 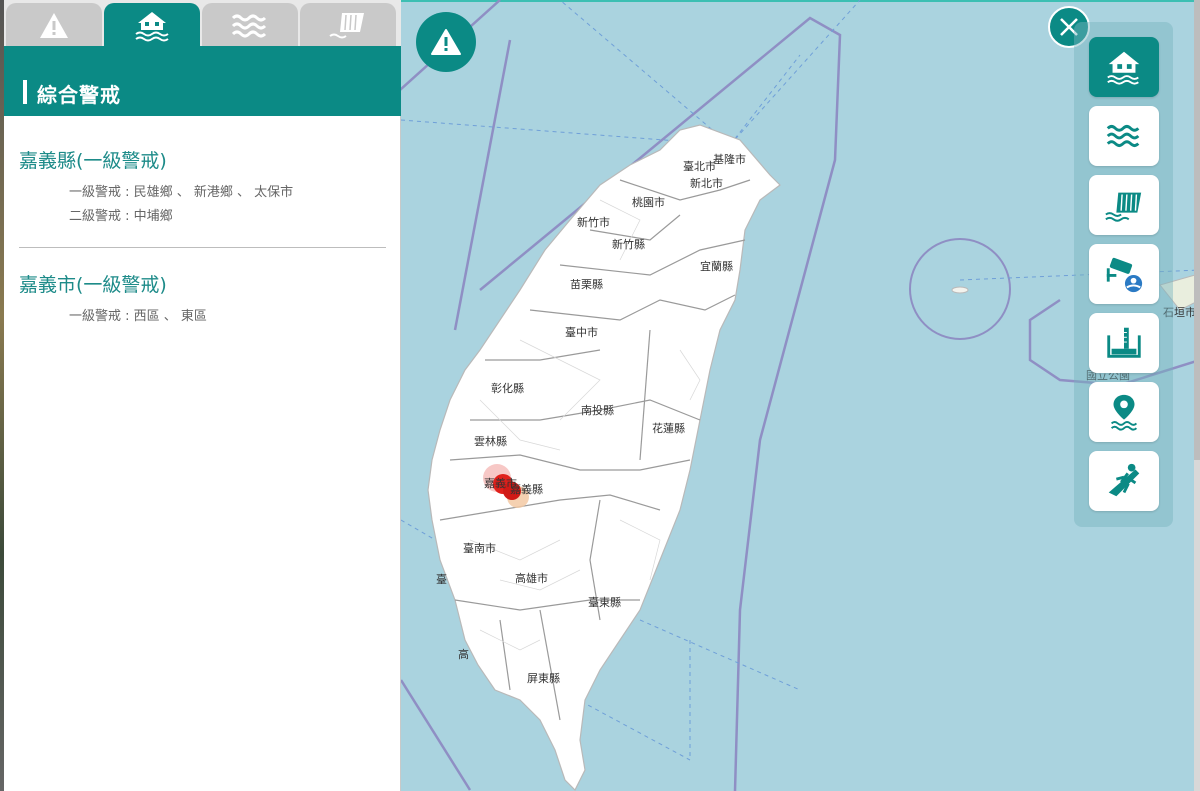 I want to click on alert-level-line: 一級警戒 : 民雄鄉 、 新港鄉 、 太保市, so click(x=181, y=192).